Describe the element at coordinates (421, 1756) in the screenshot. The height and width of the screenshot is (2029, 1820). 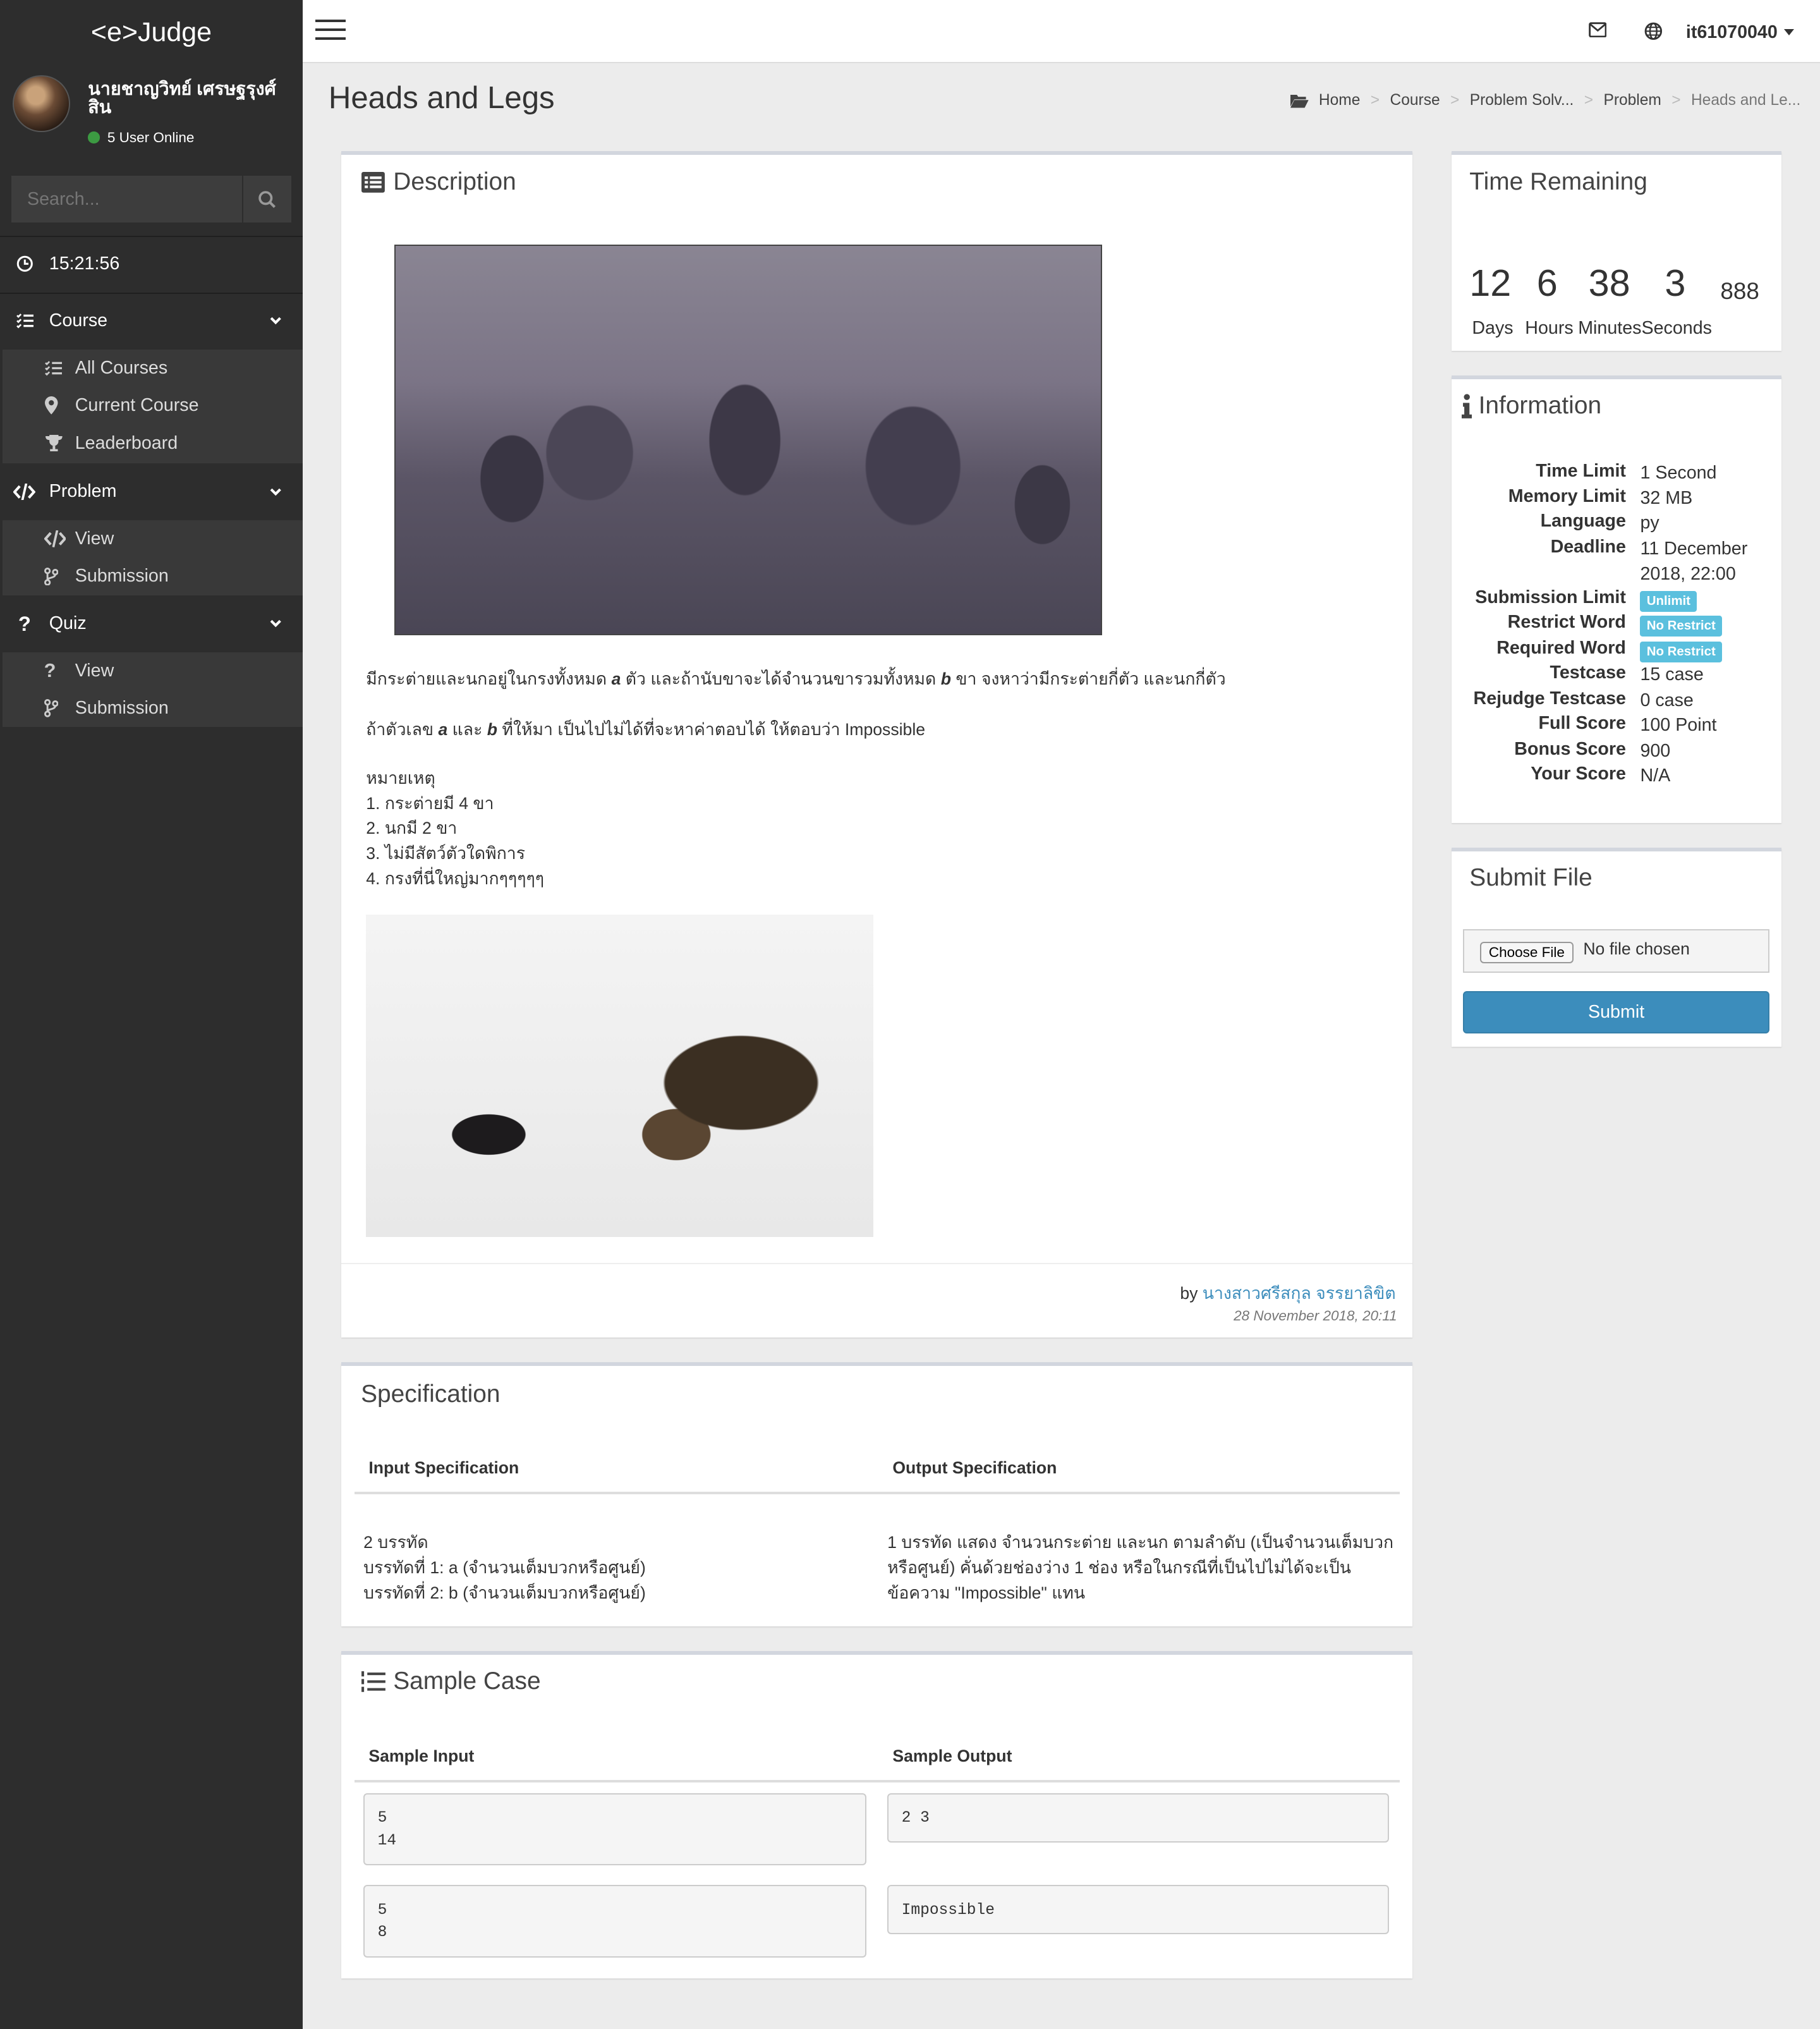
I see `sample-input-header: Sample Input` at that location.